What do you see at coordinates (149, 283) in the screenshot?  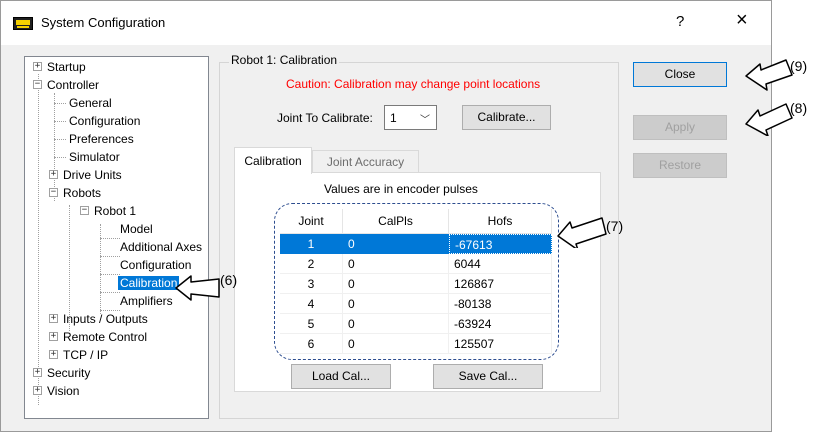 I see `tree-item-label: Calibration` at bounding box center [149, 283].